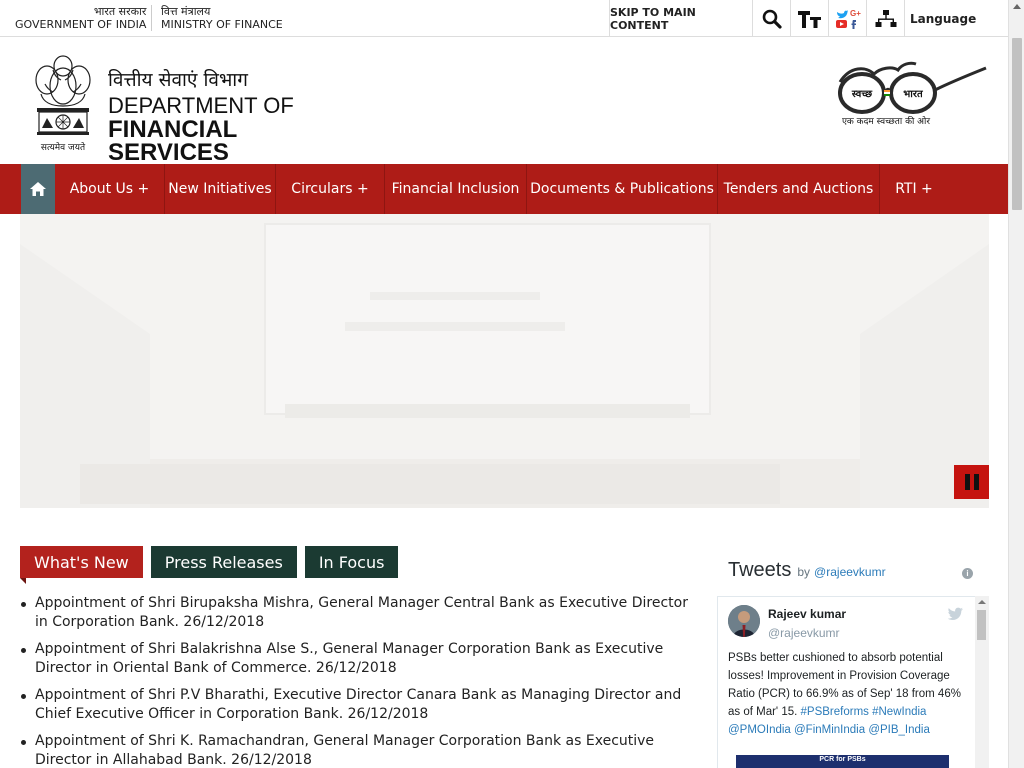  What do you see at coordinates (914, 189) in the screenshot?
I see `nav-item-rti: RTI +` at bounding box center [914, 189].